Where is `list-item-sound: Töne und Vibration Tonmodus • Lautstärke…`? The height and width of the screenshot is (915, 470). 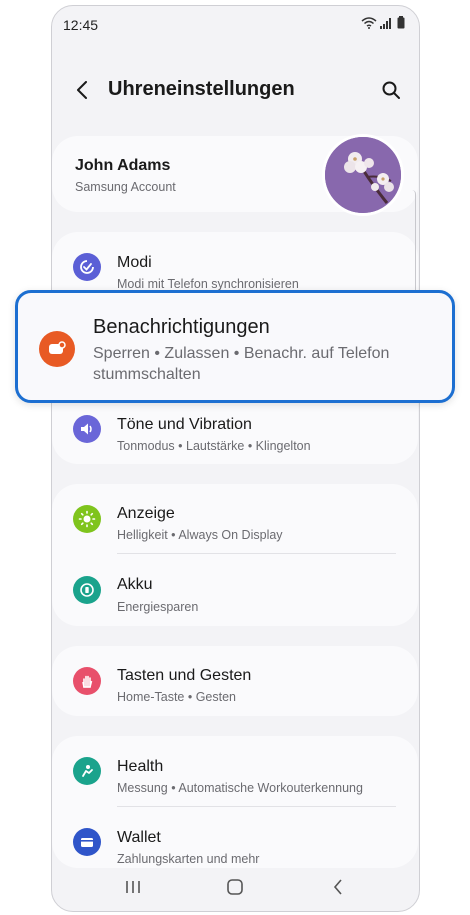
list-item-sound: Töne und Vibration Tonmodus • Lautstärke… is located at coordinates (235, 429).